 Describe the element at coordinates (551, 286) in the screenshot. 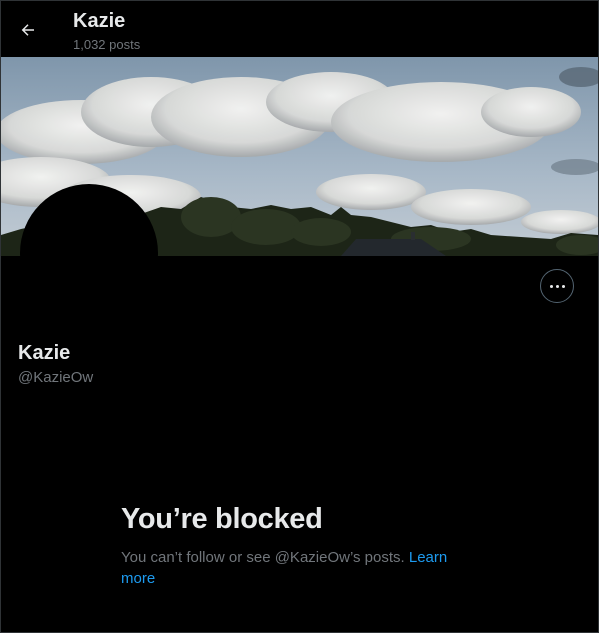

I see `more-horizontal-icon` at that location.